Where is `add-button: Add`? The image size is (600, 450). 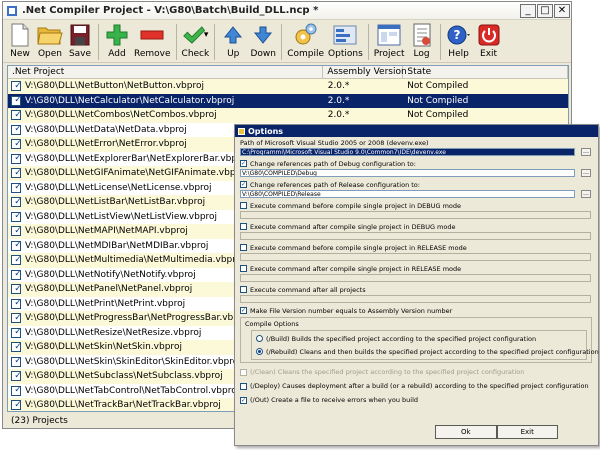 add-button: Add is located at coordinates (117, 40).